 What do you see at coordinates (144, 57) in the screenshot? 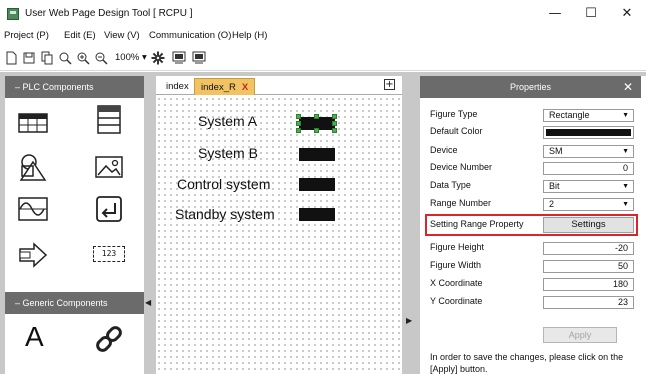
I see `chevron-down-icon: ▾` at bounding box center [144, 57].